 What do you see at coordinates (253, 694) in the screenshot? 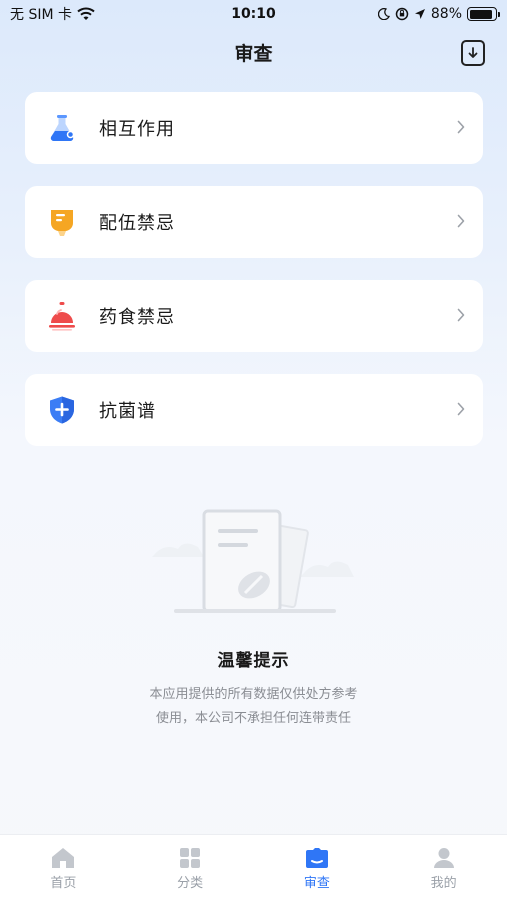
I see `notice-line: 本应用提供的所有数据仅供处方参考` at bounding box center [253, 694].